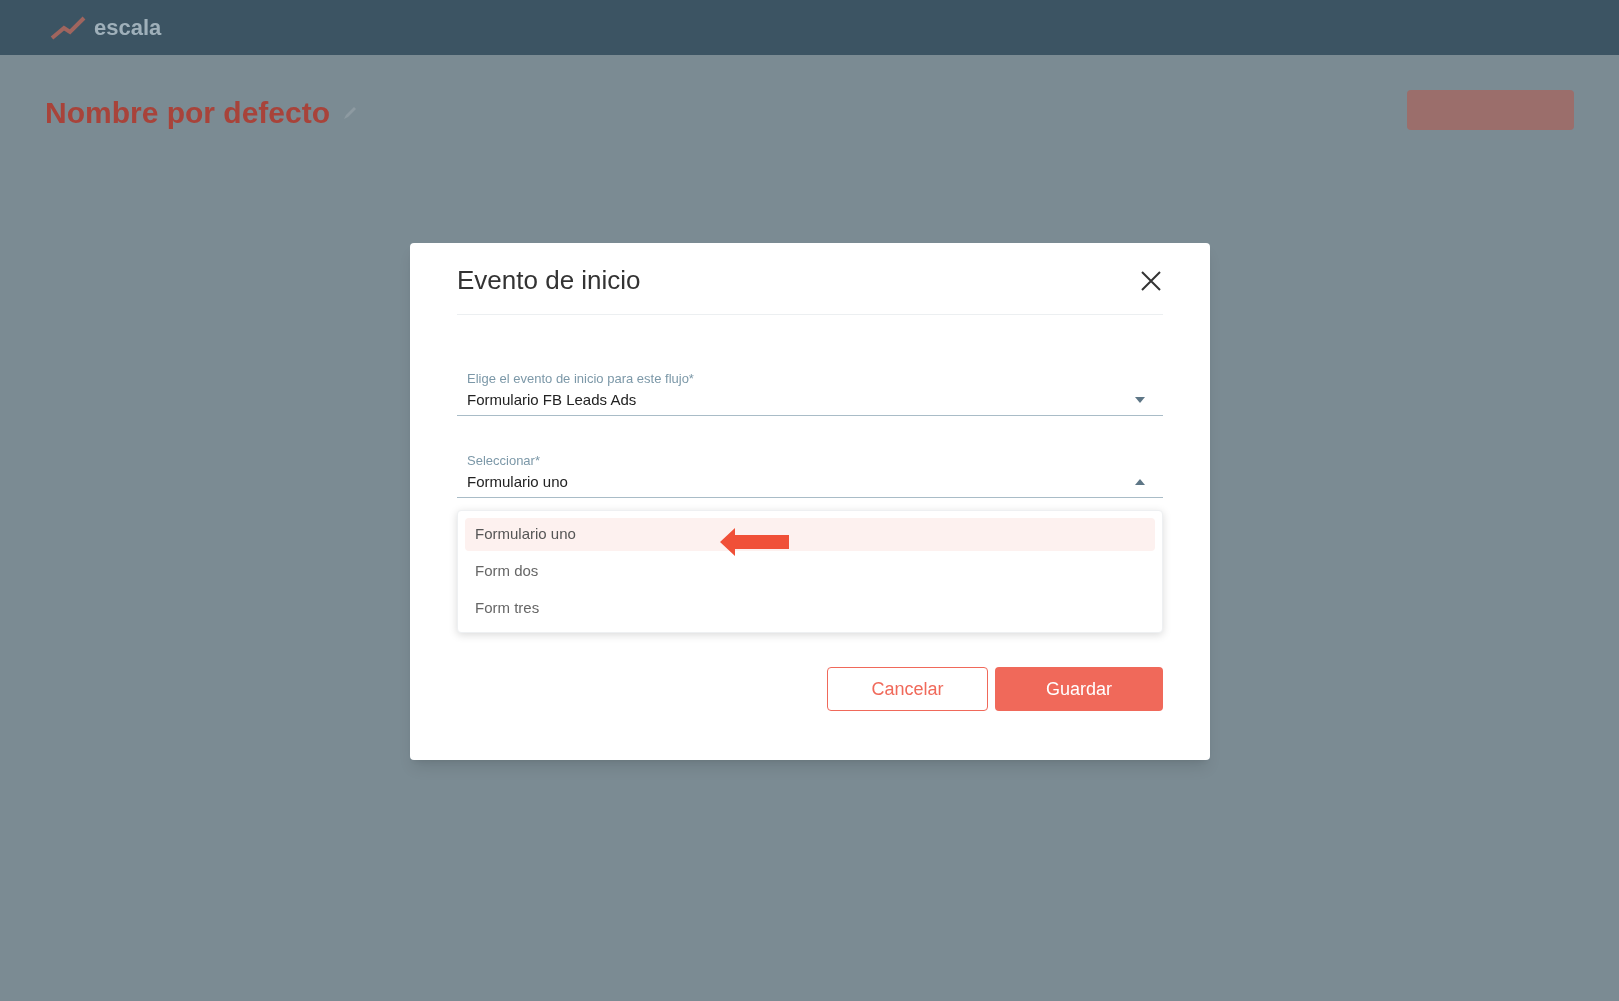  What do you see at coordinates (188, 113) in the screenshot?
I see `page-title: Nombre por defecto` at bounding box center [188, 113].